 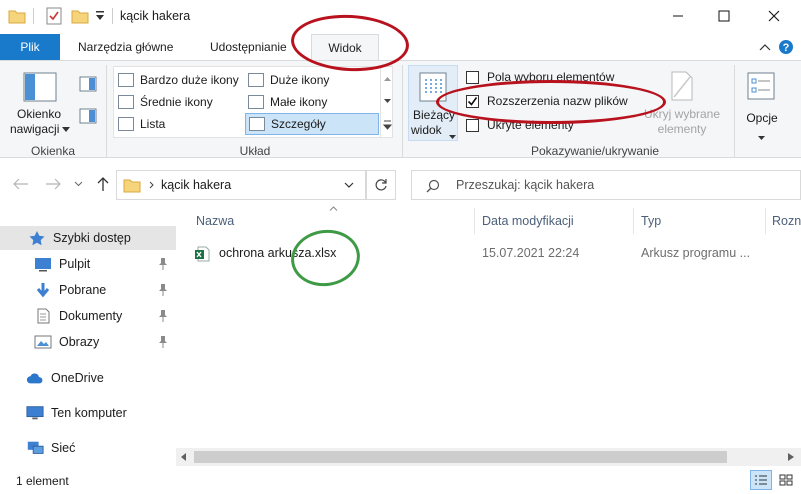 What do you see at coordinates (530, 125) in the screenshot?
I see `hidden-items-label: Ukryte elementy` at bounding box center [530, 125].